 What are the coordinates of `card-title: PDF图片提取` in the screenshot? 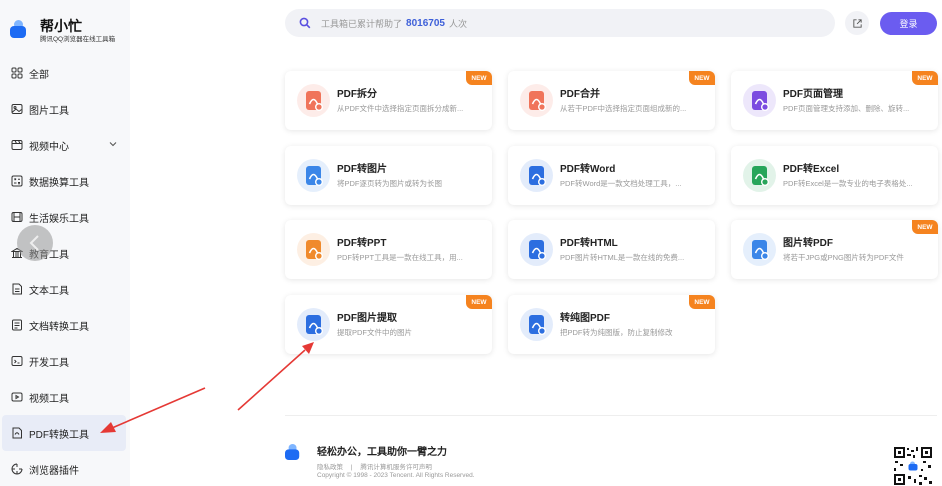 It's located at (367, 318).